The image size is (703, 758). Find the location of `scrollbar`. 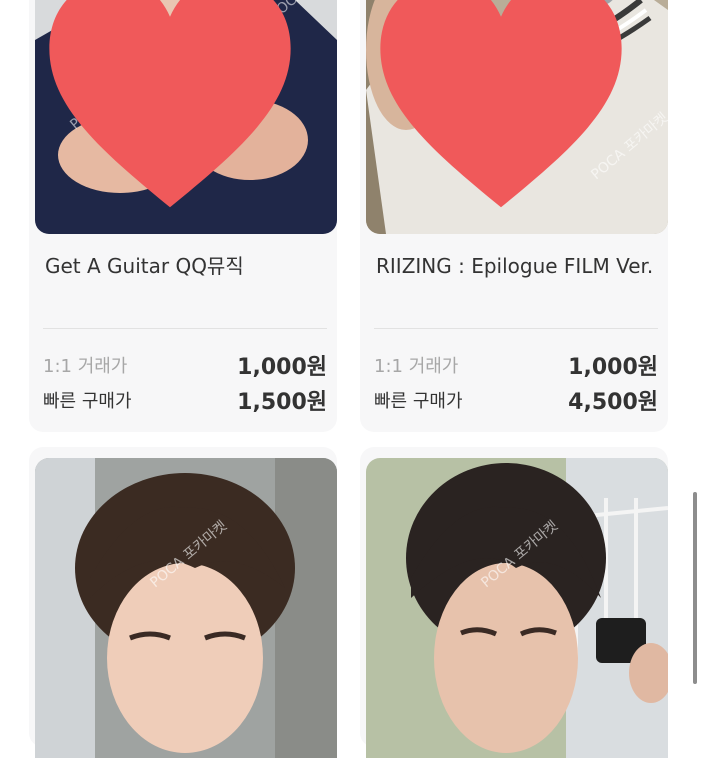

scrollbar is located at coordinates (695, 588).